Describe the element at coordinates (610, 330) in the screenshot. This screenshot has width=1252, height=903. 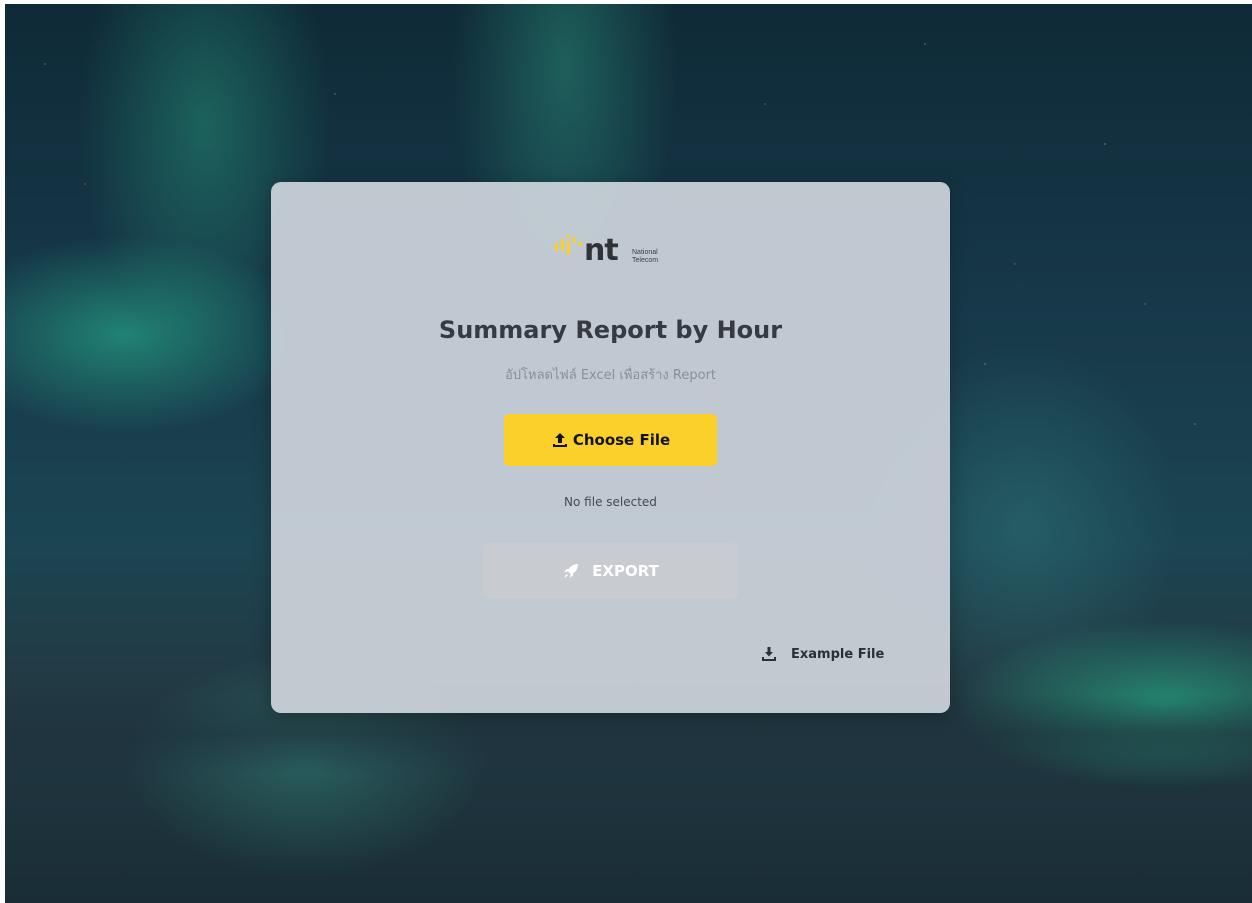
I see `page-title: Summary Report by Hour` at that location.